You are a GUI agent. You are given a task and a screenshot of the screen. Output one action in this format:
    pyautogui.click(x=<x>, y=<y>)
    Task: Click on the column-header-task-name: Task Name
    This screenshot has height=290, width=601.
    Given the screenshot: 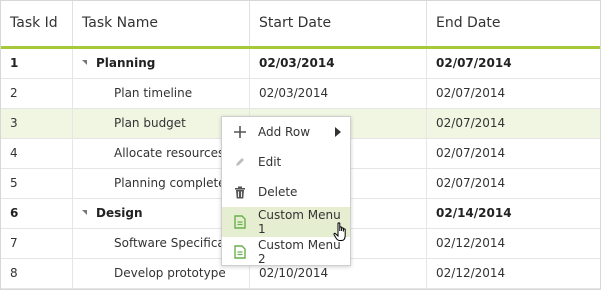 What is the action you would take?
    pyautogui.click(x=161, y=23)
    